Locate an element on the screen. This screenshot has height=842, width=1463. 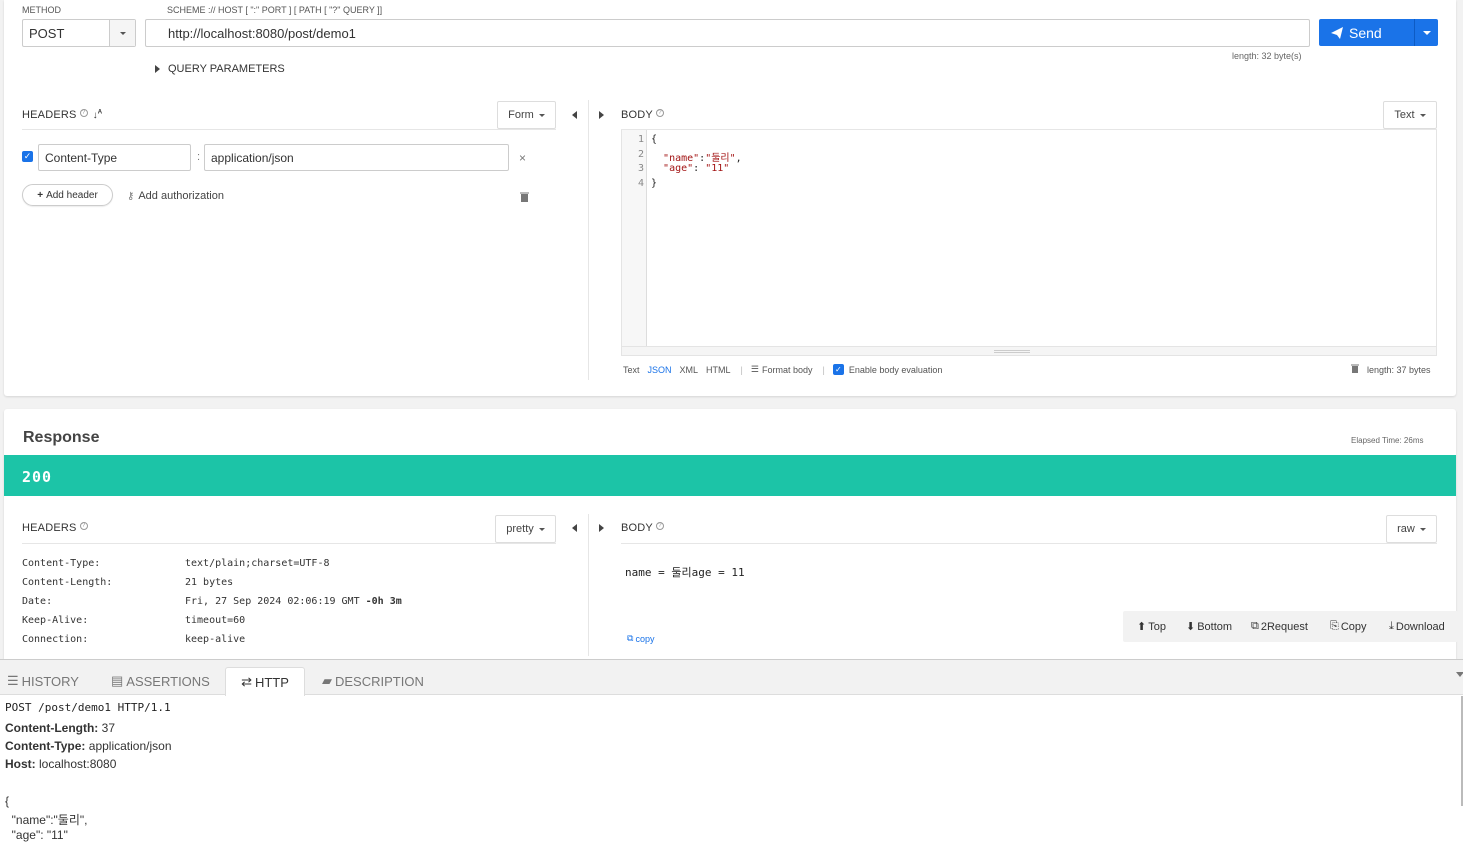
add-authorization-link: ⚷ Add authorization is located at coordinates (175, 196).